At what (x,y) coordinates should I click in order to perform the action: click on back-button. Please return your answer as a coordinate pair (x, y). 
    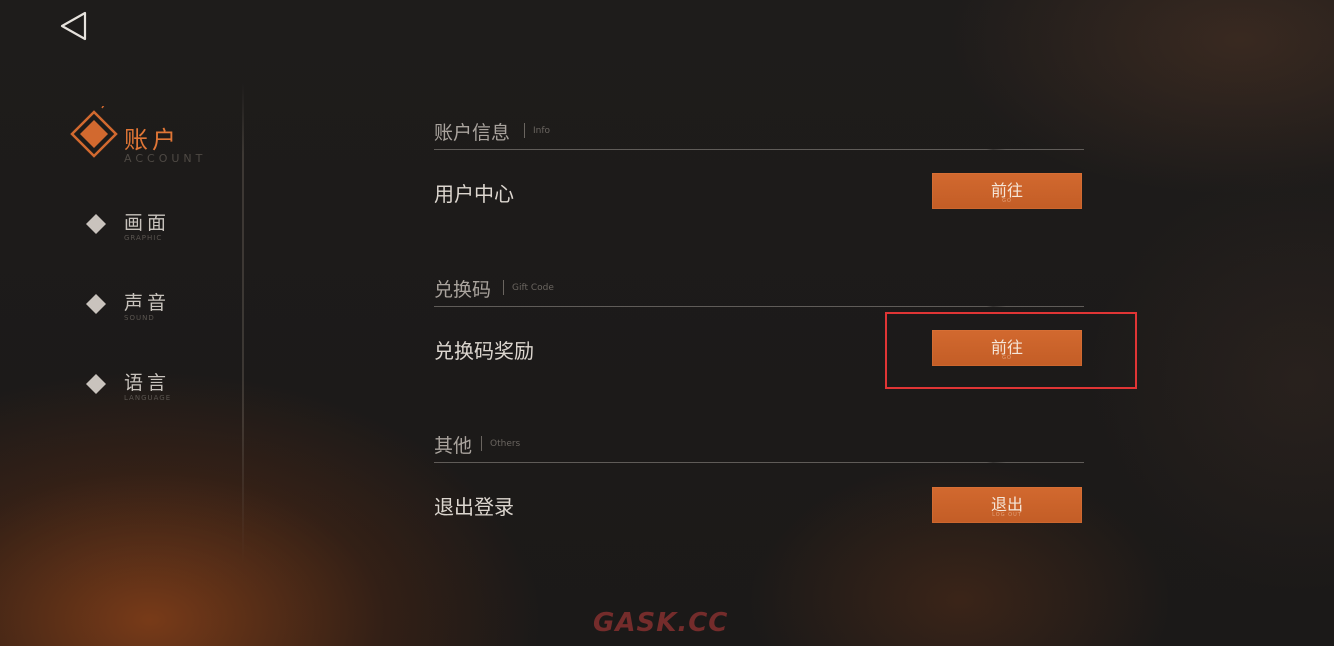
    Looking at the image, I should click on (74, 26).